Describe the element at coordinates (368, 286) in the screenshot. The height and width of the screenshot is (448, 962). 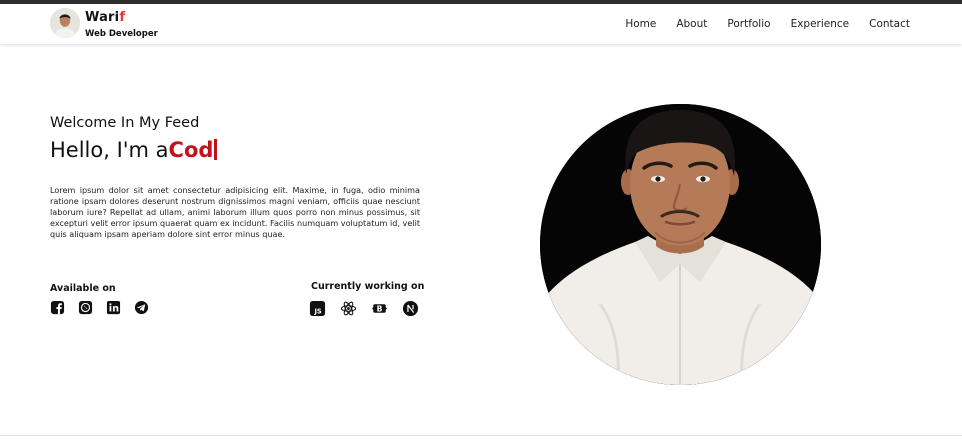
I see `working-on-title: Currently working on` at that location.